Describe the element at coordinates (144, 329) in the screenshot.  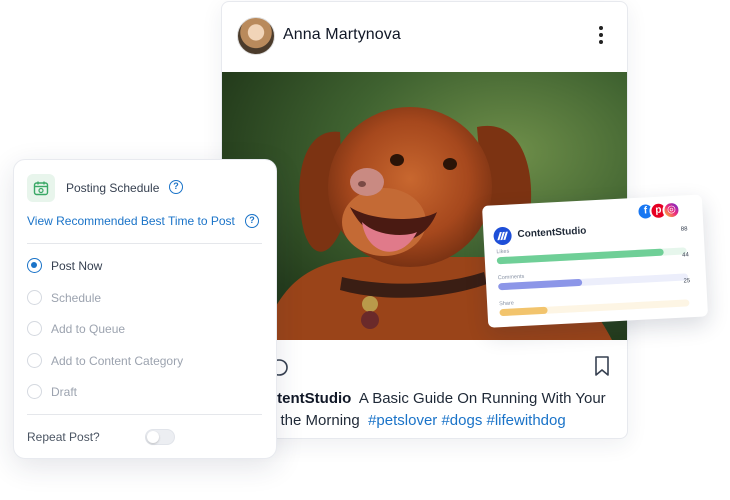
I see `schedule-option-add-to-queue: Add to Queue` at that location.